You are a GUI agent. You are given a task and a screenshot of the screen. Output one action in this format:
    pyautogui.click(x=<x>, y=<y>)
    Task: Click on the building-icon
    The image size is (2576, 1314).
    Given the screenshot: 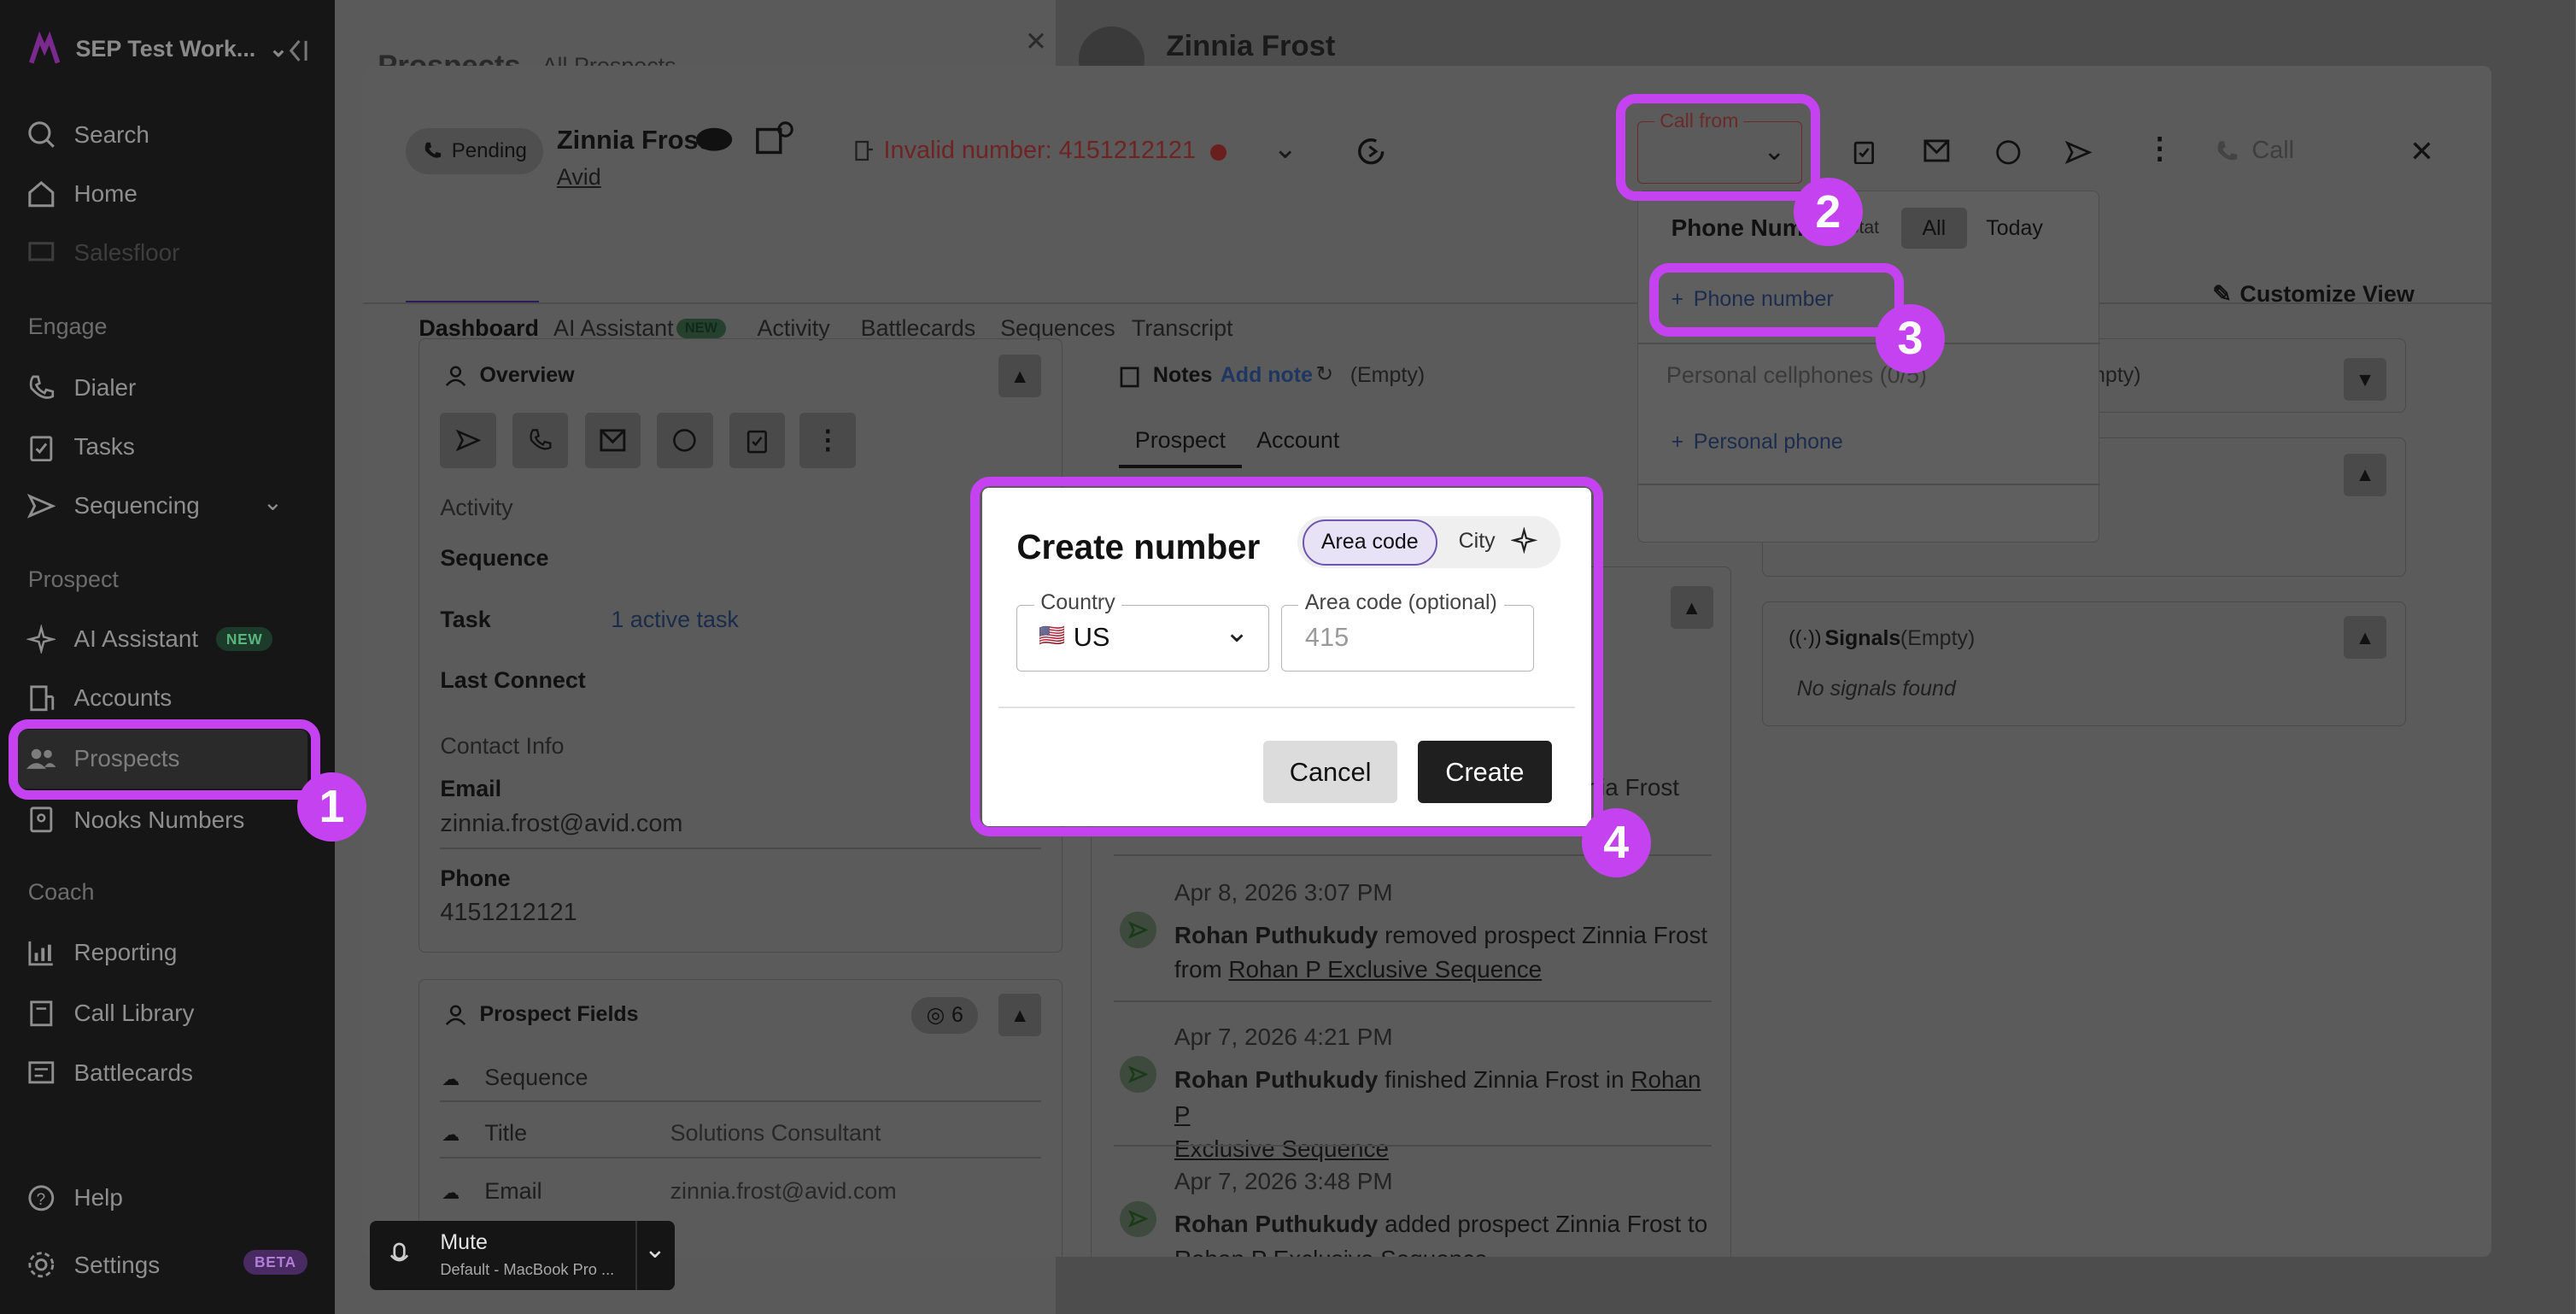 What is the action you would take?
    pyautogui.click(x=864, y=151)
    